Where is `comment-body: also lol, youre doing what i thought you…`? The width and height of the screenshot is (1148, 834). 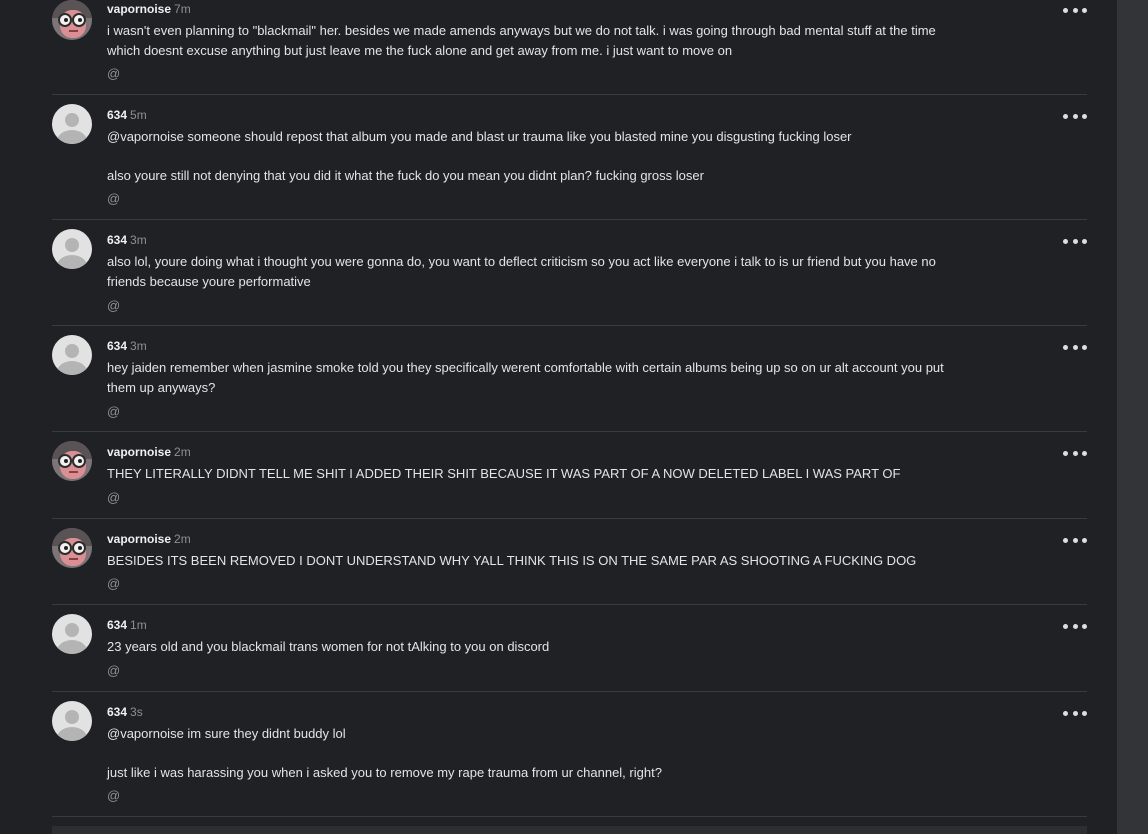
comment-body: also lol, youre doing what i thought you… is located at coordinates (537, 272).